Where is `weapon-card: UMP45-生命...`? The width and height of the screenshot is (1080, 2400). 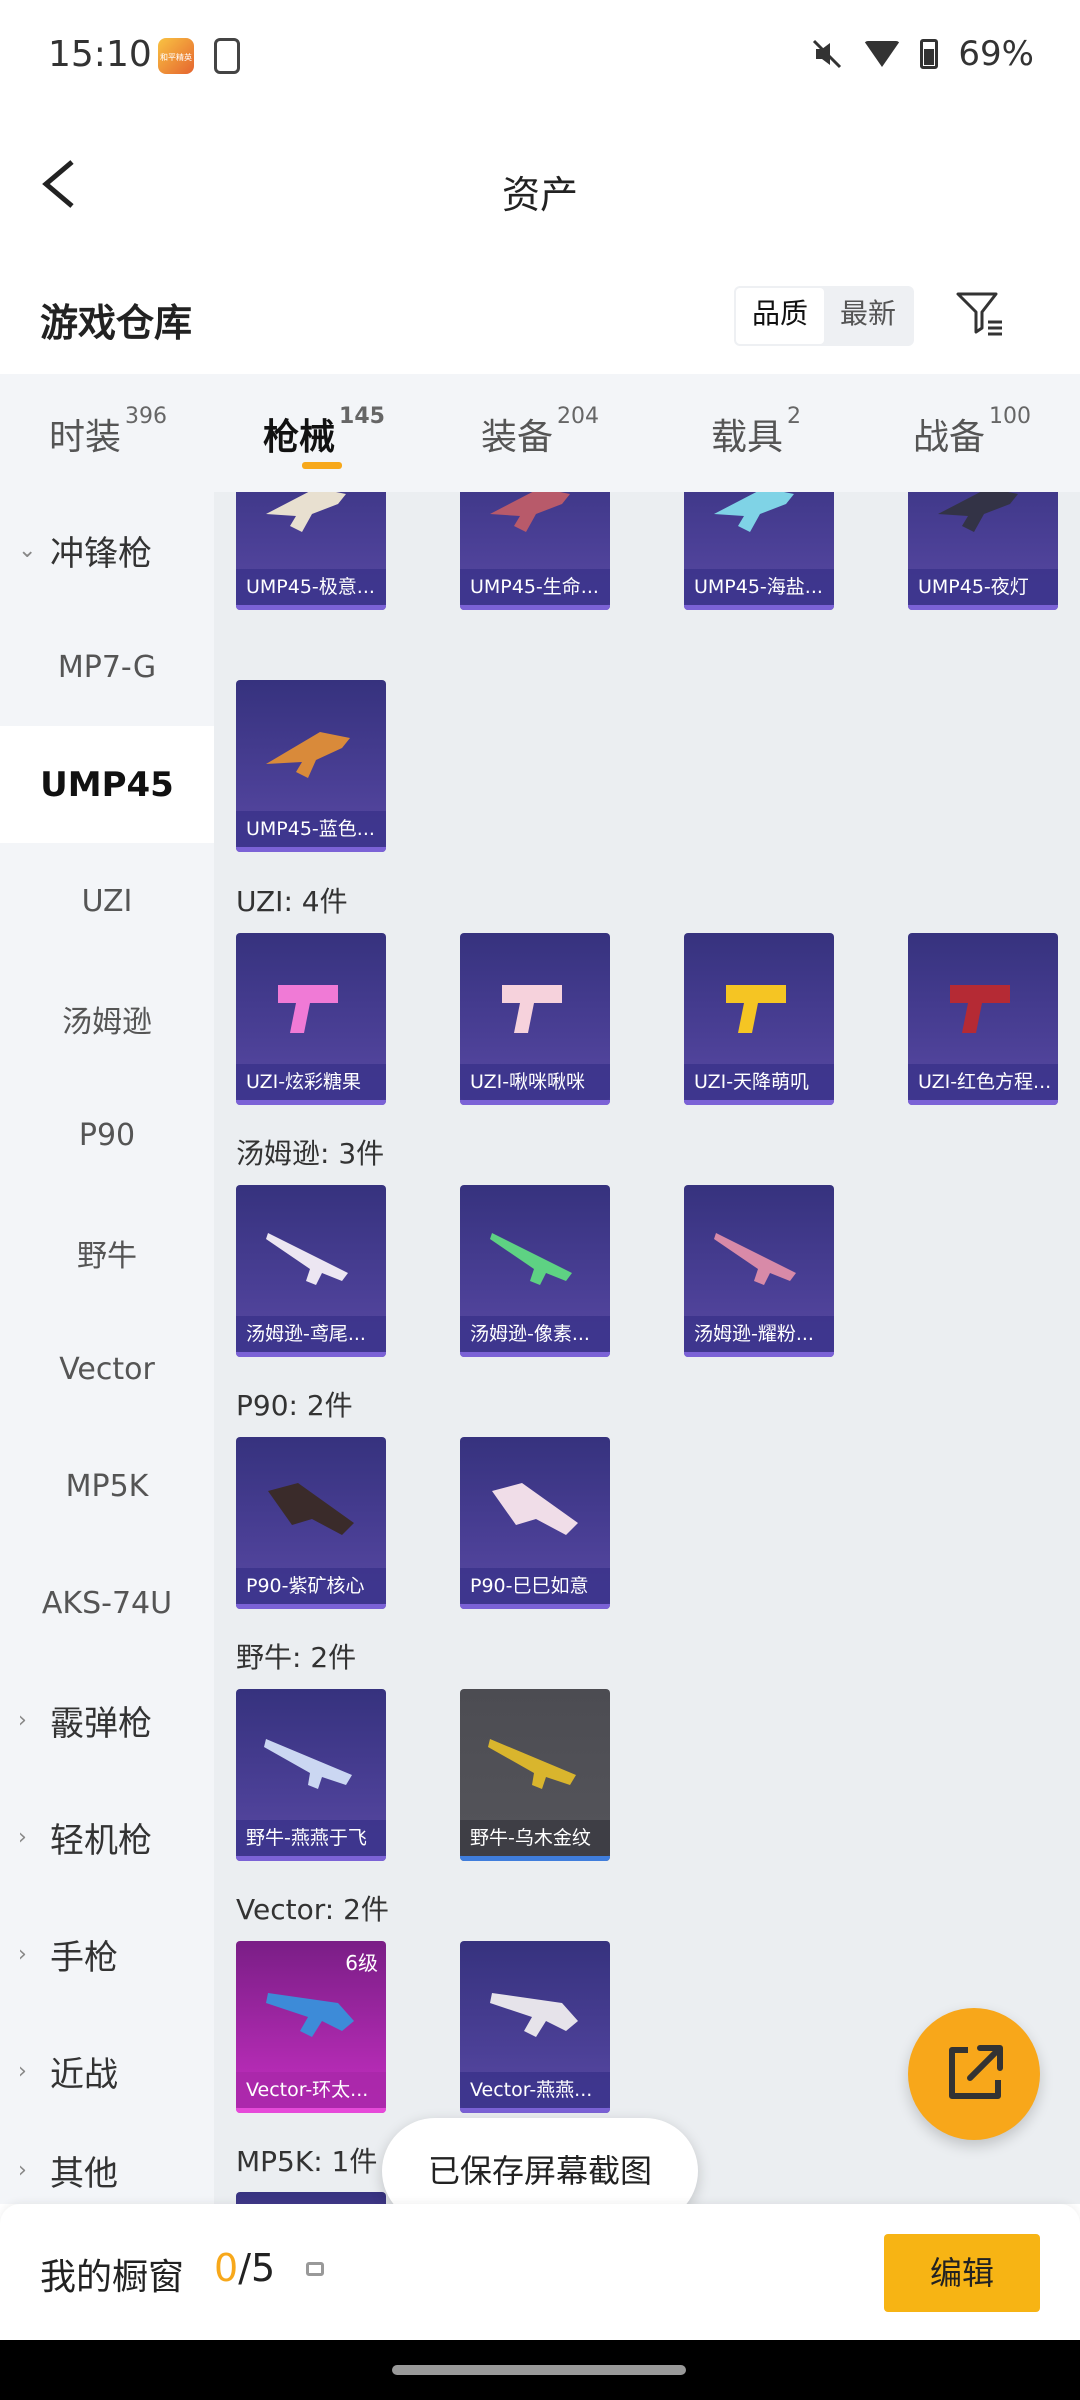
weapon-card: UMP45-生命... is located at coordinates (535, 551).